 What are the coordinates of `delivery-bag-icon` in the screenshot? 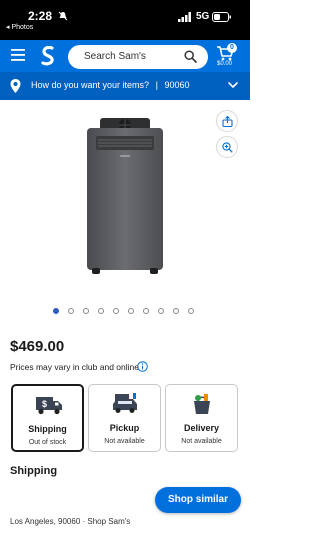 It's located at (202, 404).